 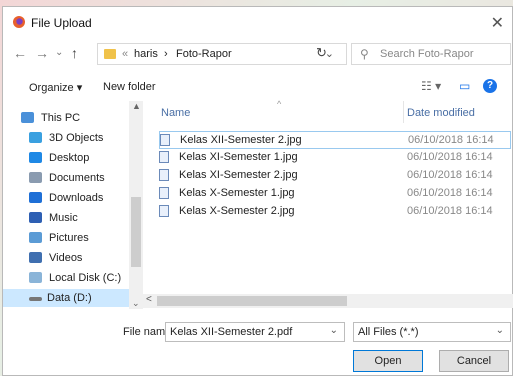 I want to click on sidebar-item-label: Desktop, so click(x=69, y=158).